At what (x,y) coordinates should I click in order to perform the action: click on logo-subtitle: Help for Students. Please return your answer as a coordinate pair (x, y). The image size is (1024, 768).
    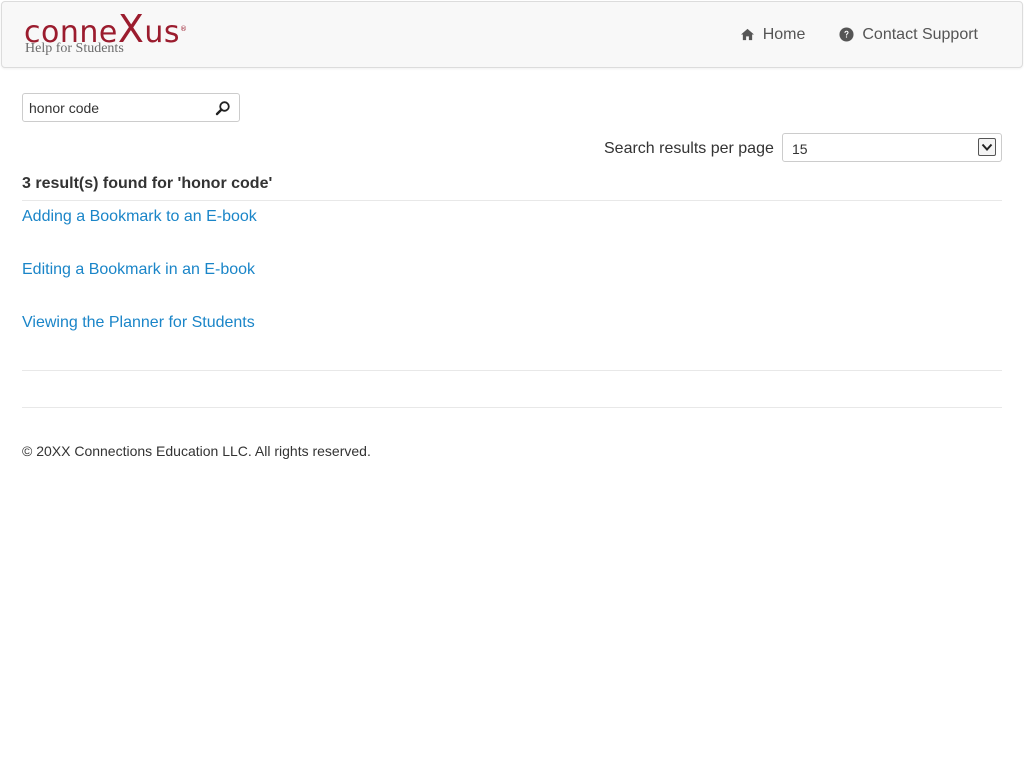
    Looking at the image, I should click on (74, 48).